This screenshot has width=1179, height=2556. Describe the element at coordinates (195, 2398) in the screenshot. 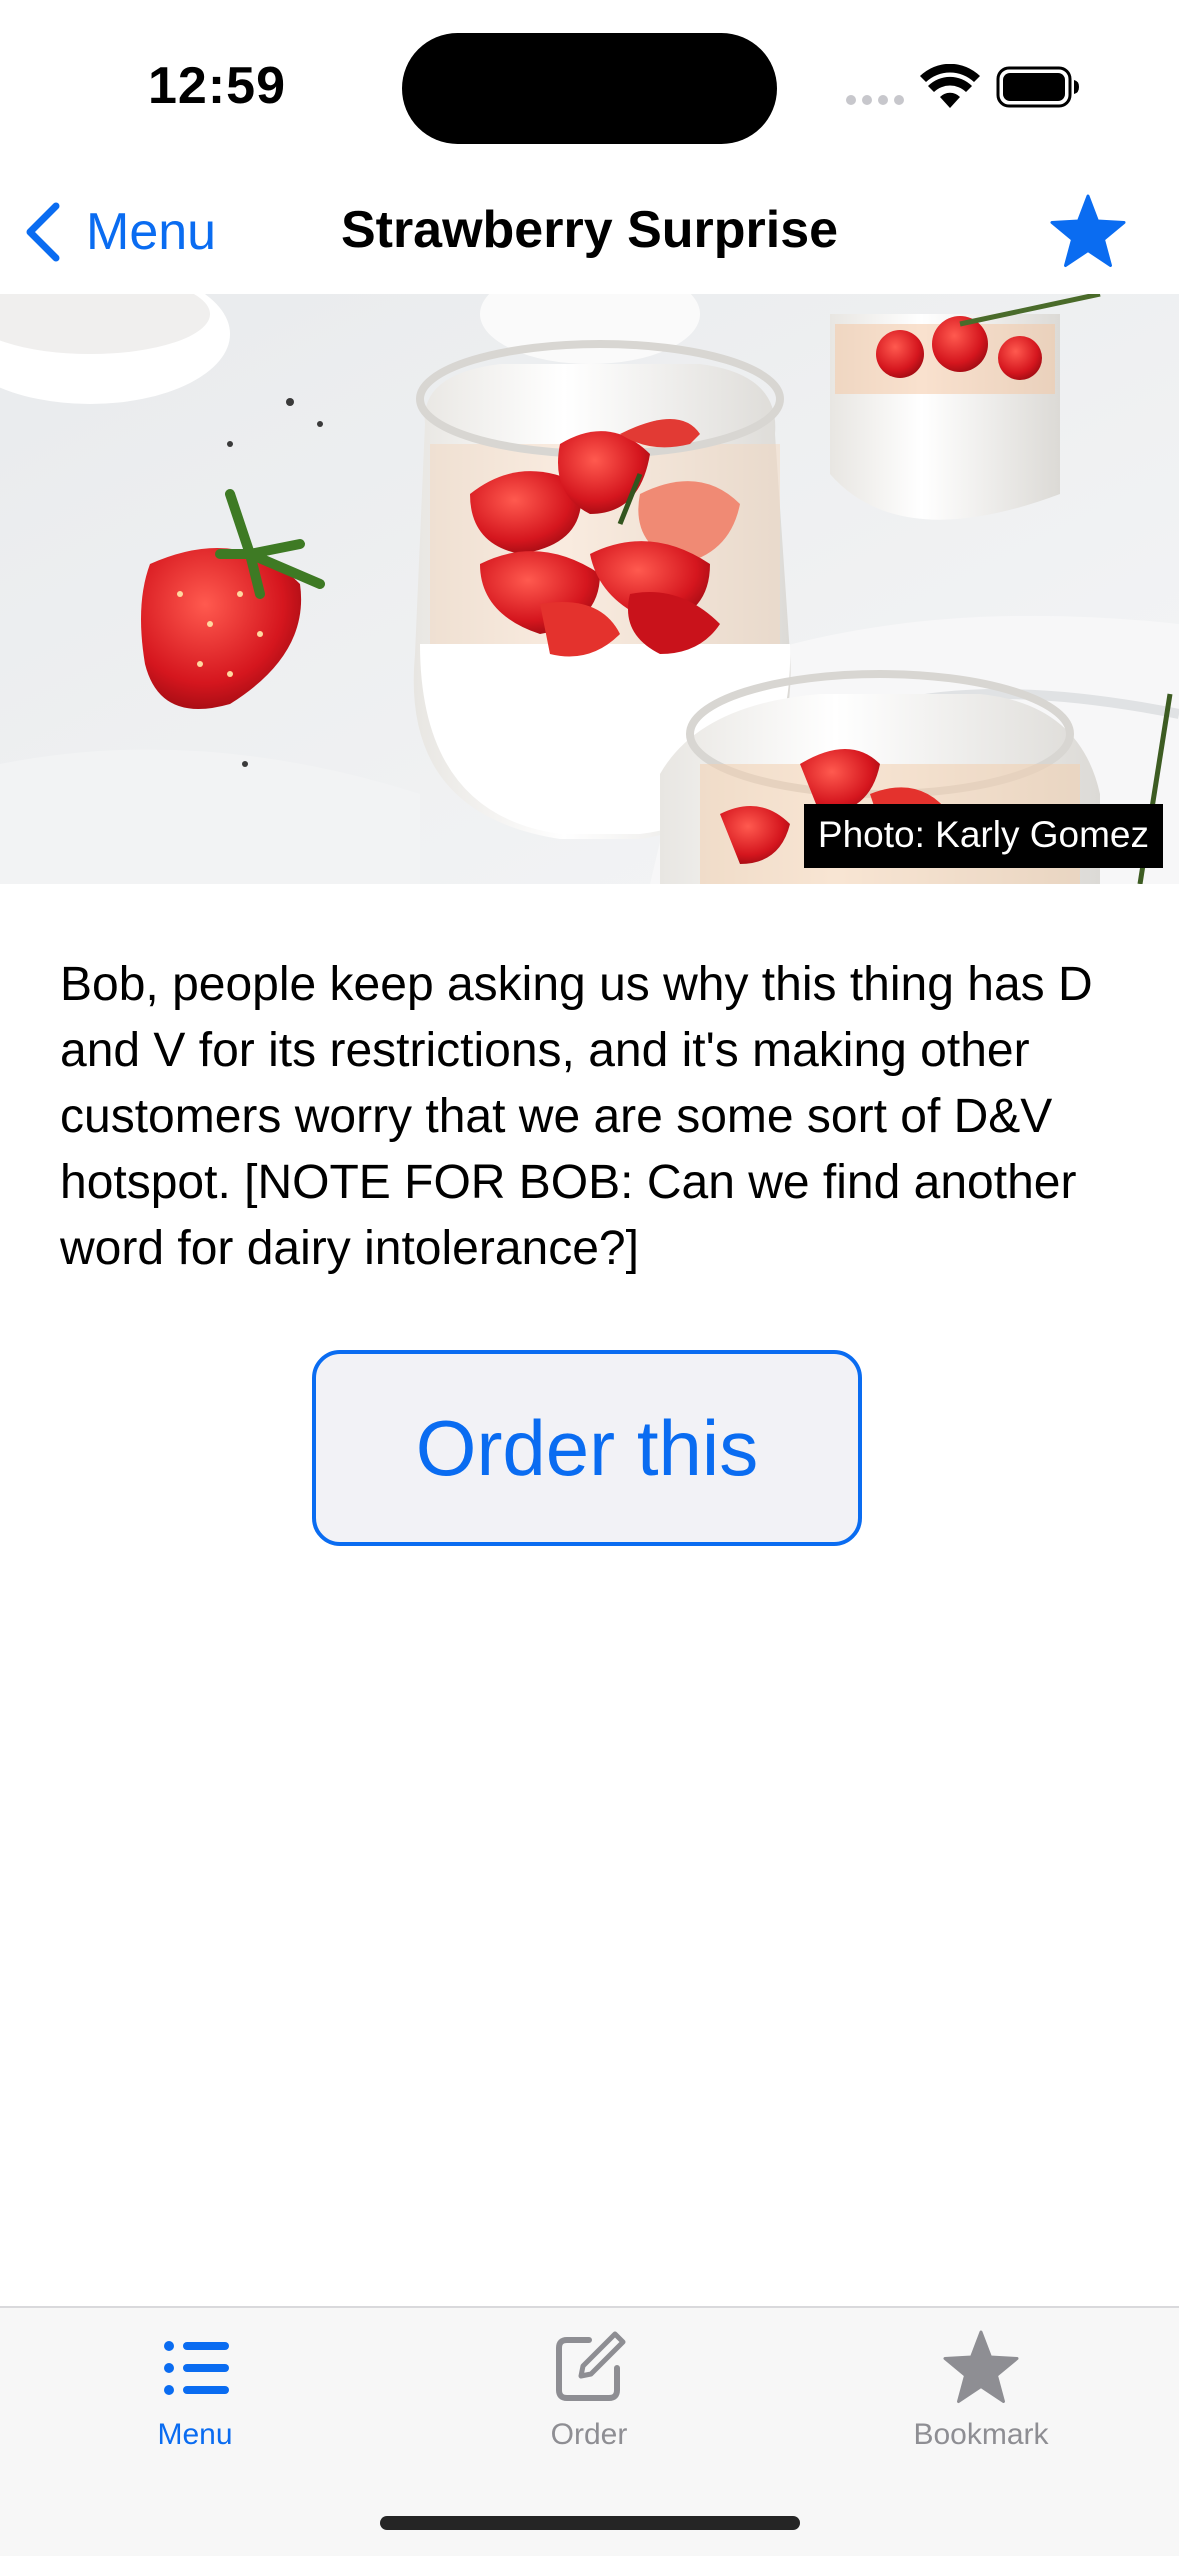

I see `tab-menu: Menu` at that location.